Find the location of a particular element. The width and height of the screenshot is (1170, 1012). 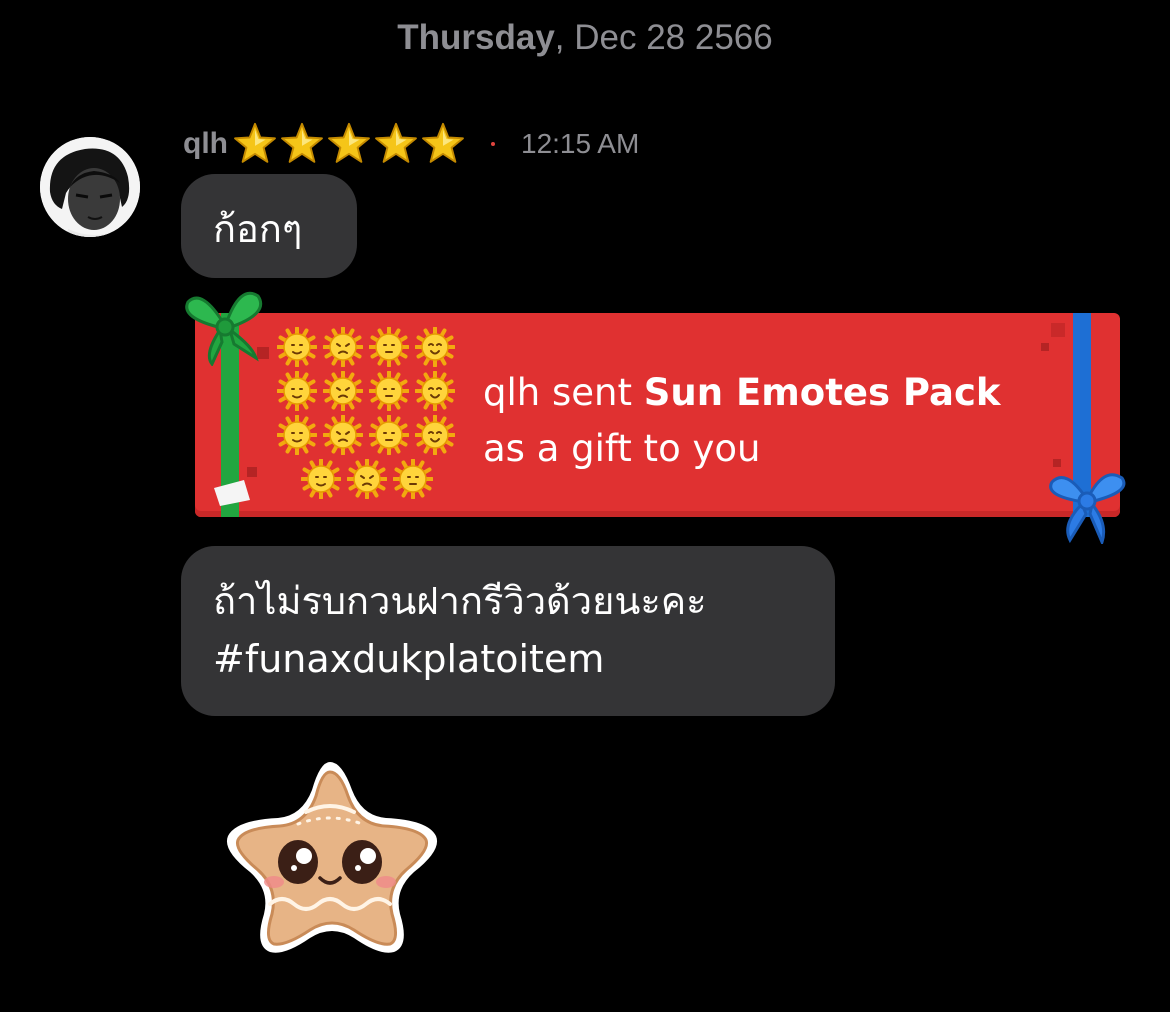

green-bow-icon is located at coordinates (224, 328).